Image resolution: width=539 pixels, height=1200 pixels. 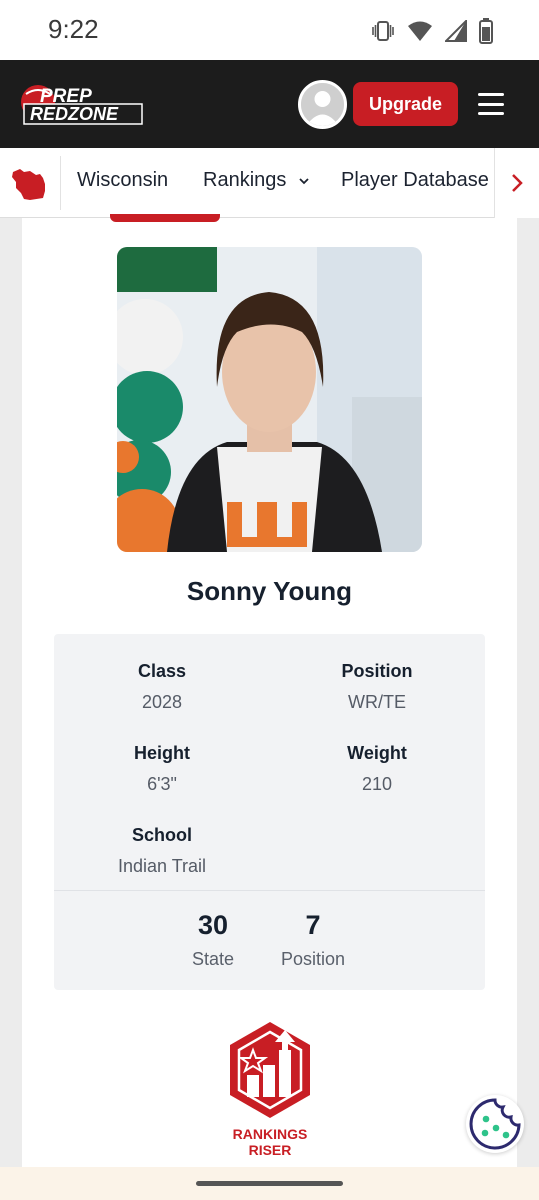 What do you see at coordinates (270, 1070) in the screenshot?
I see `rankings-riser-badge-icon` at bounding box center [270, 1070].